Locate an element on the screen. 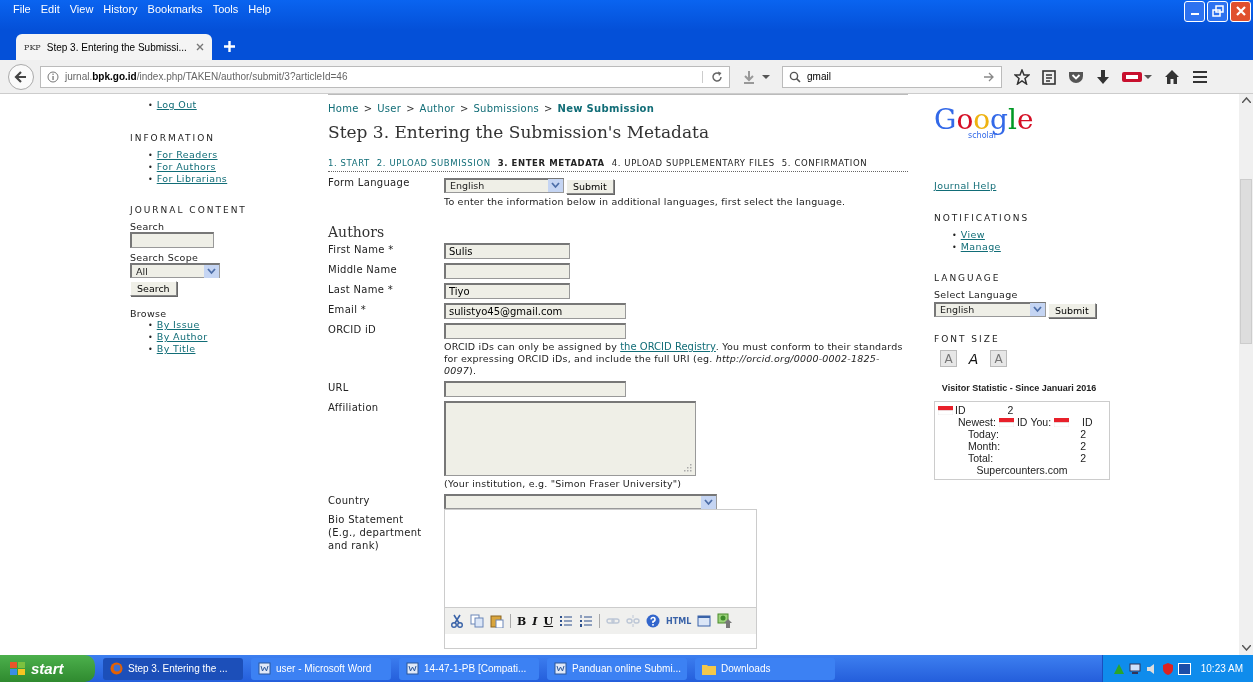 The image size is (1253, 682). shield-icon is located at coordinates (1167, 668).